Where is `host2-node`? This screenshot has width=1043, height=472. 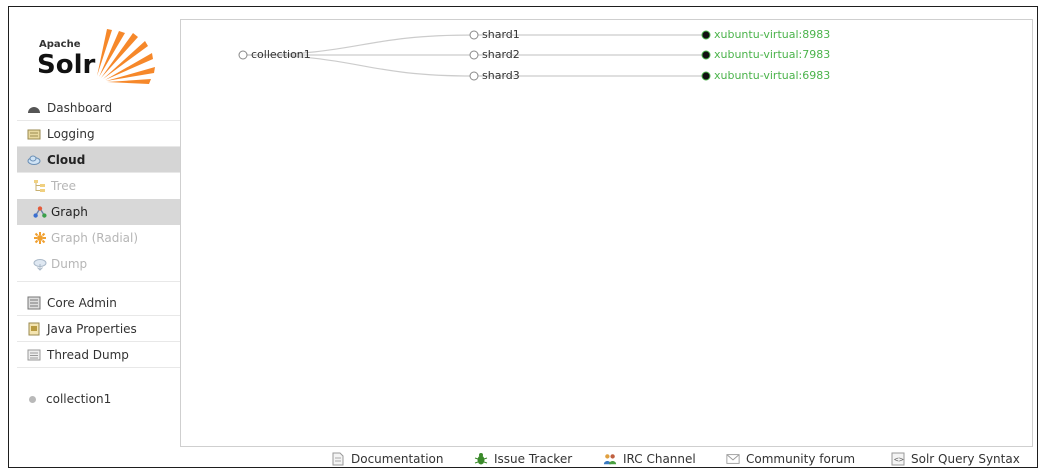 host2-node is located at coordinates (706, 55).